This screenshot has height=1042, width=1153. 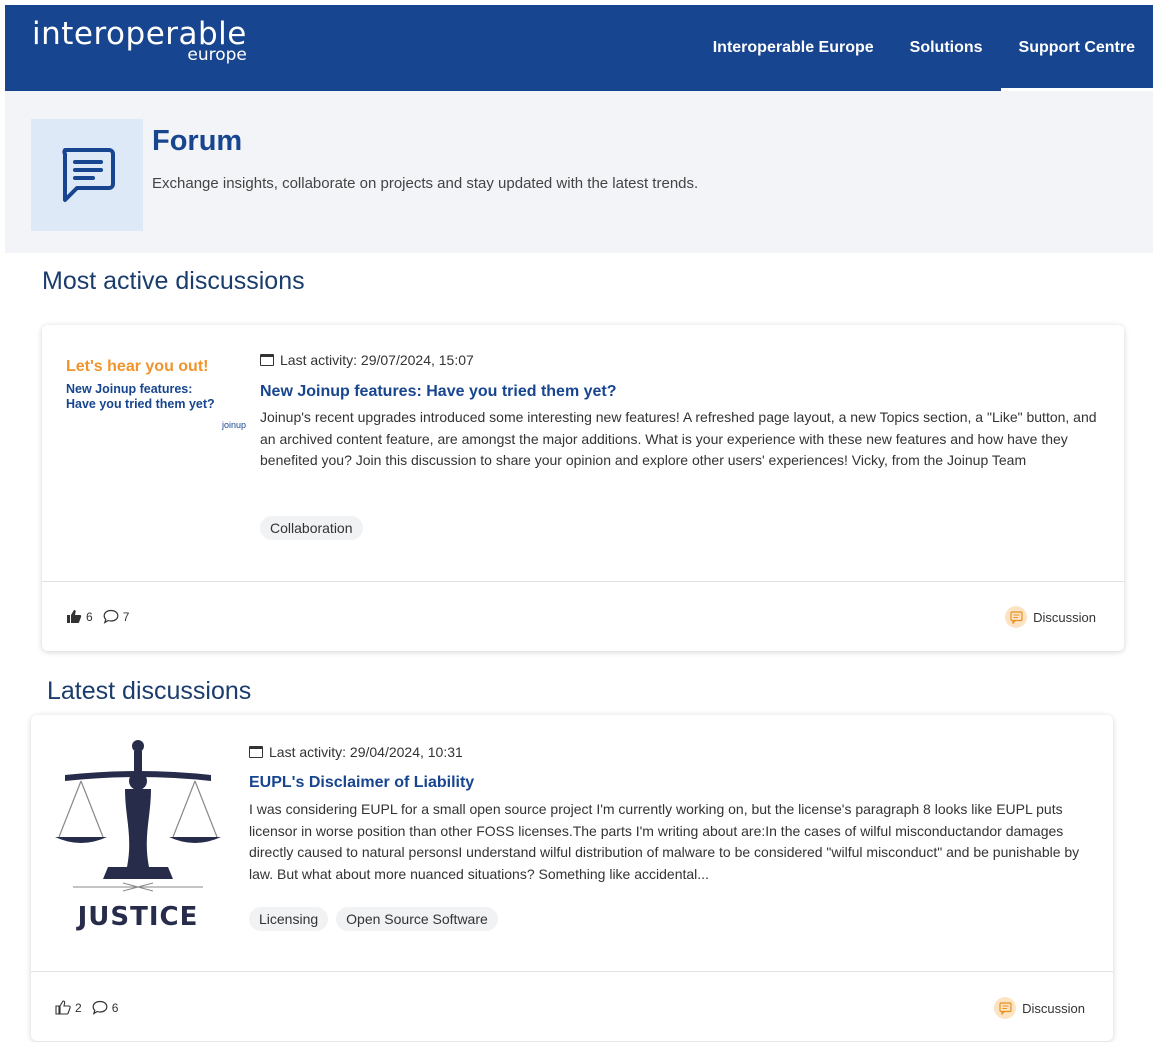 I want to click on nav-solutions: Solutions, so click(x=946, y=48).